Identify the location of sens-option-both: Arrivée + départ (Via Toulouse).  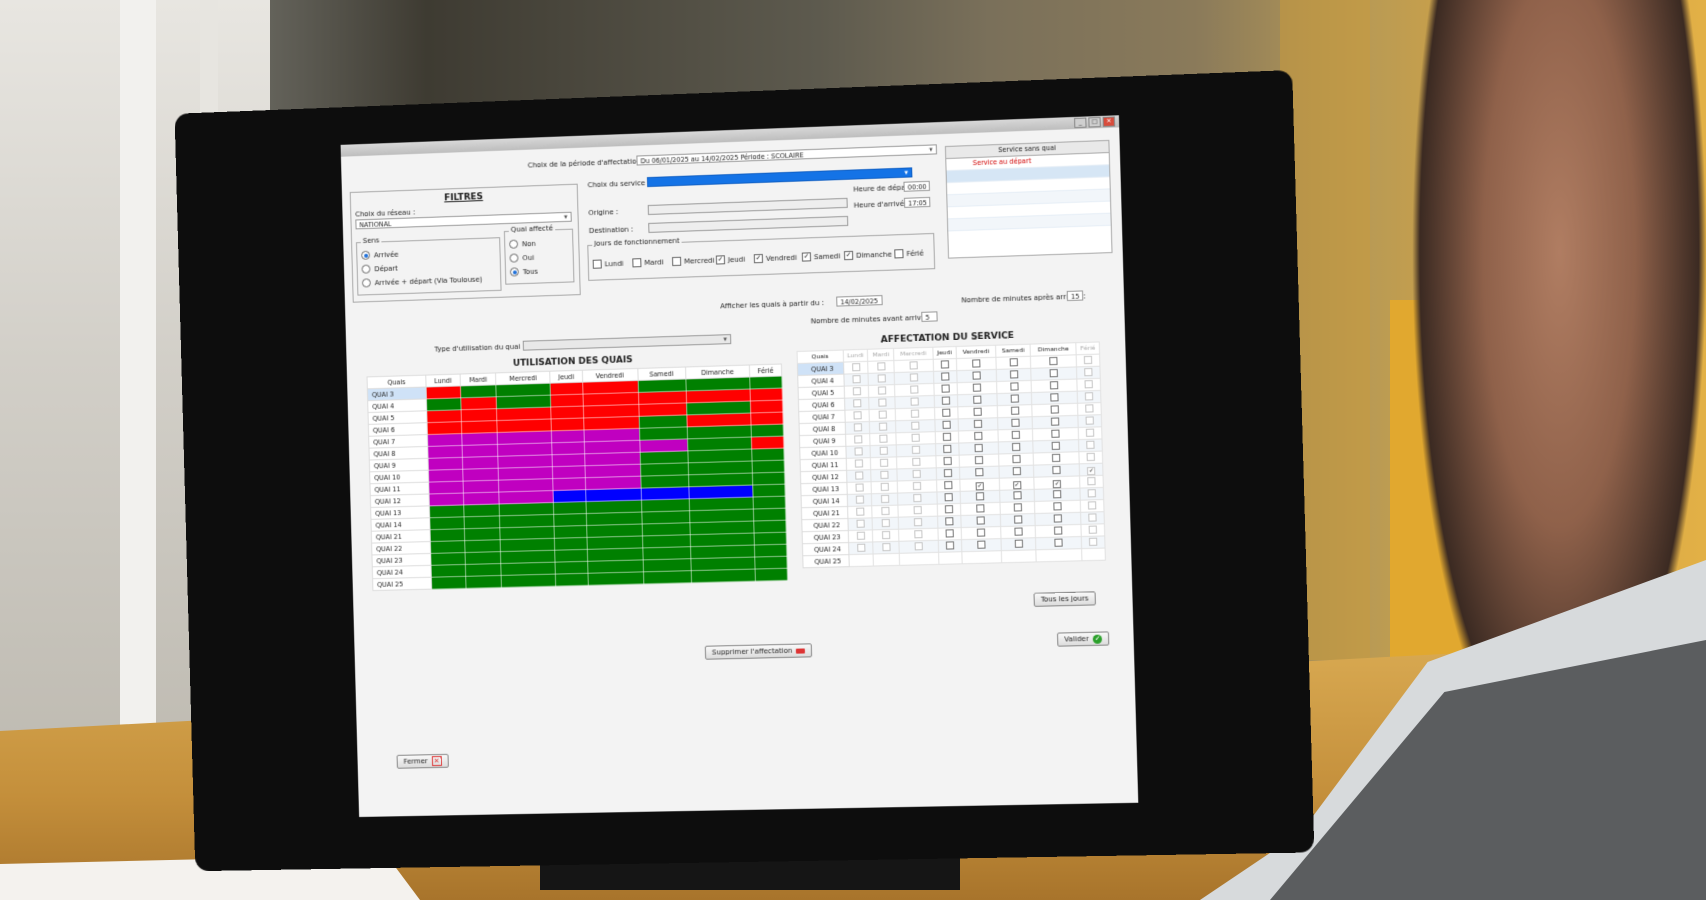
(422, 281).